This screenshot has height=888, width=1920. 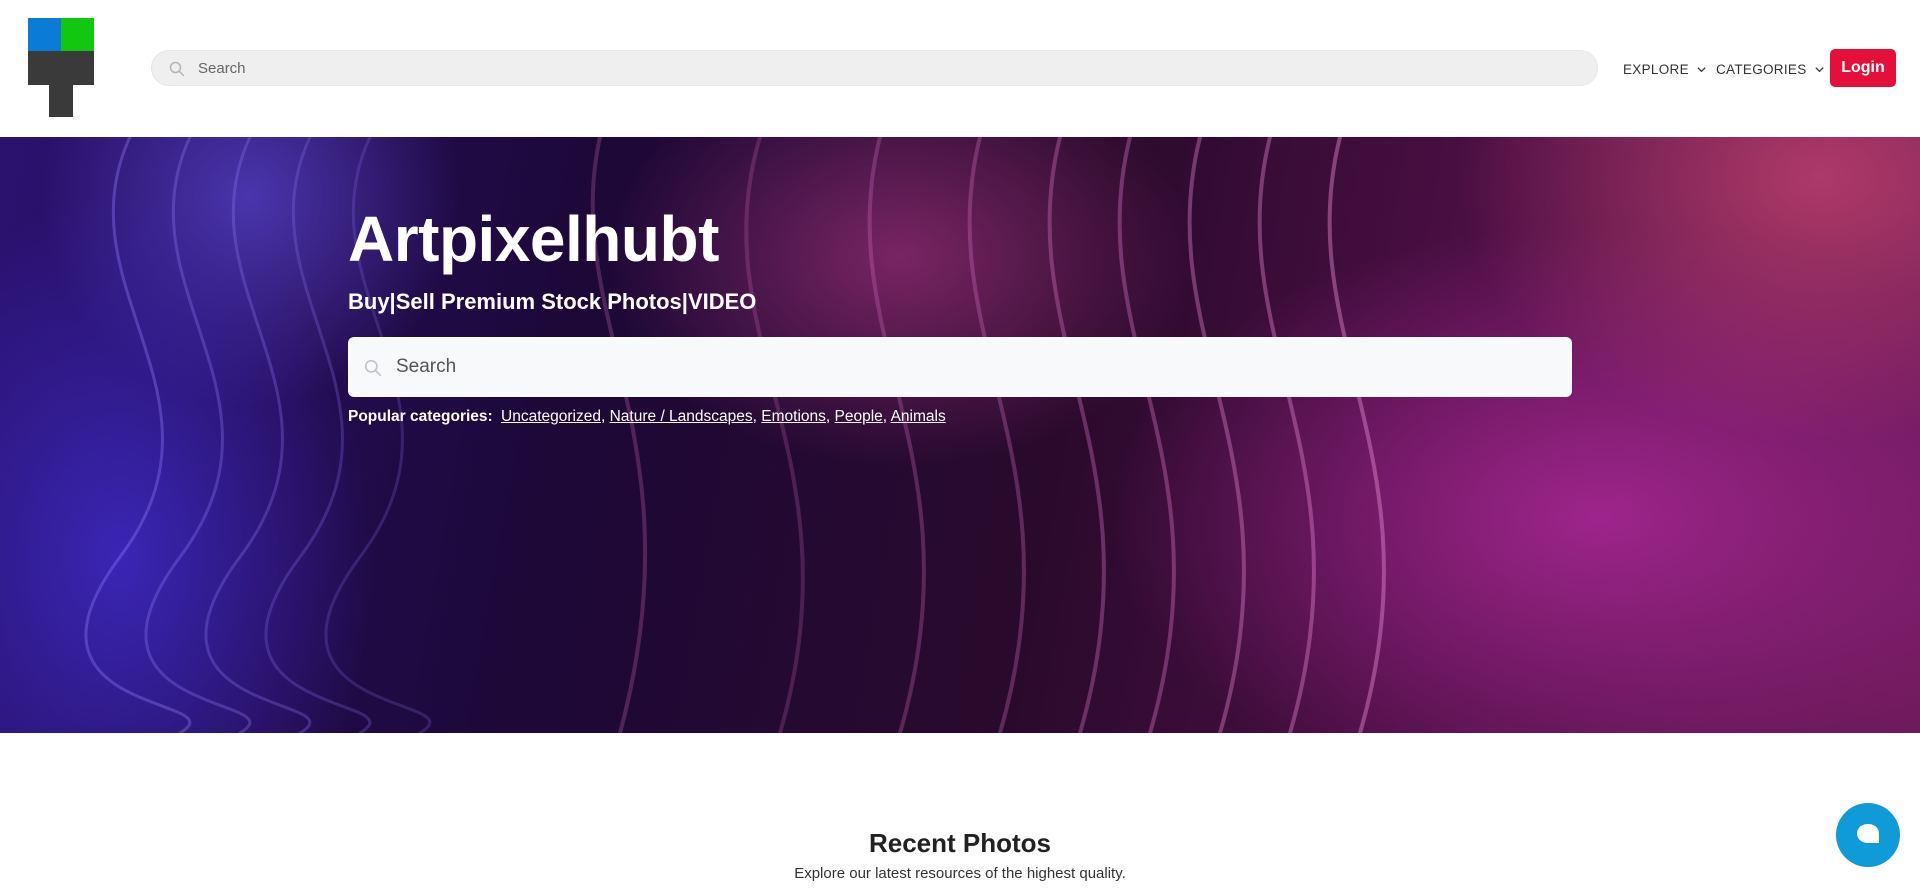 What do you see at coordinates (552, 301) in the screenshot?
I see `hero-subtitle: Buy|Sell Premium Stock Photos|VIDEO` at bounding box center [552, 301].